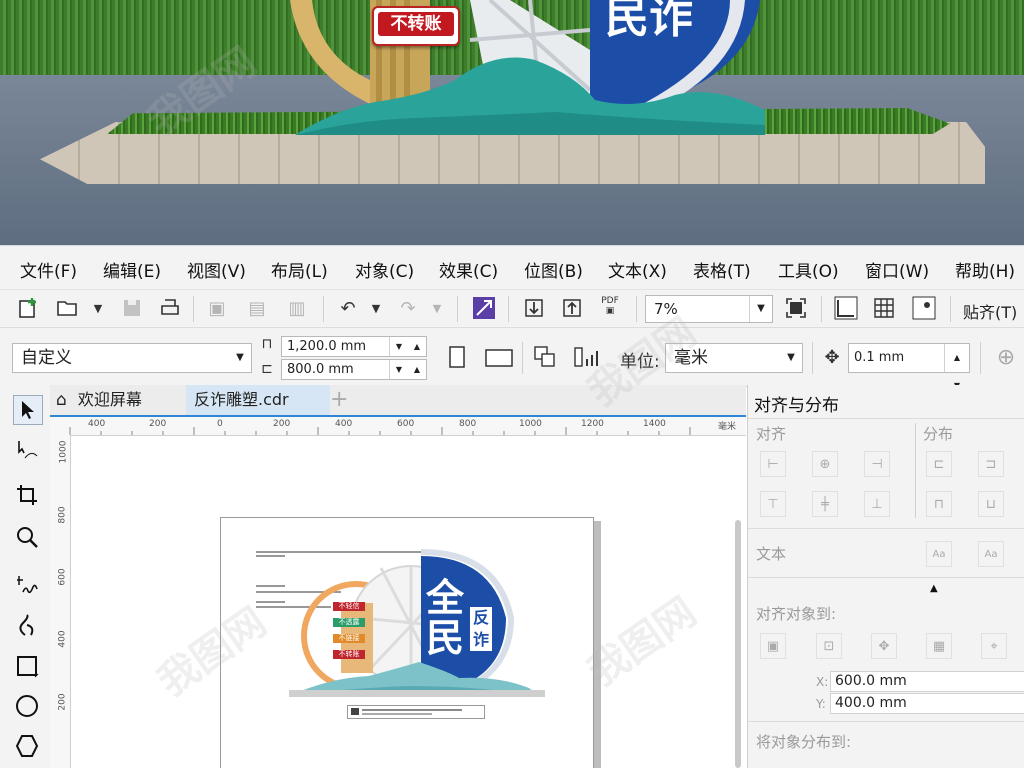  Describe the element at coordinates (956, 367) in the screenshot. I see `nudge-distance-stepper: ▲▼` at that location.